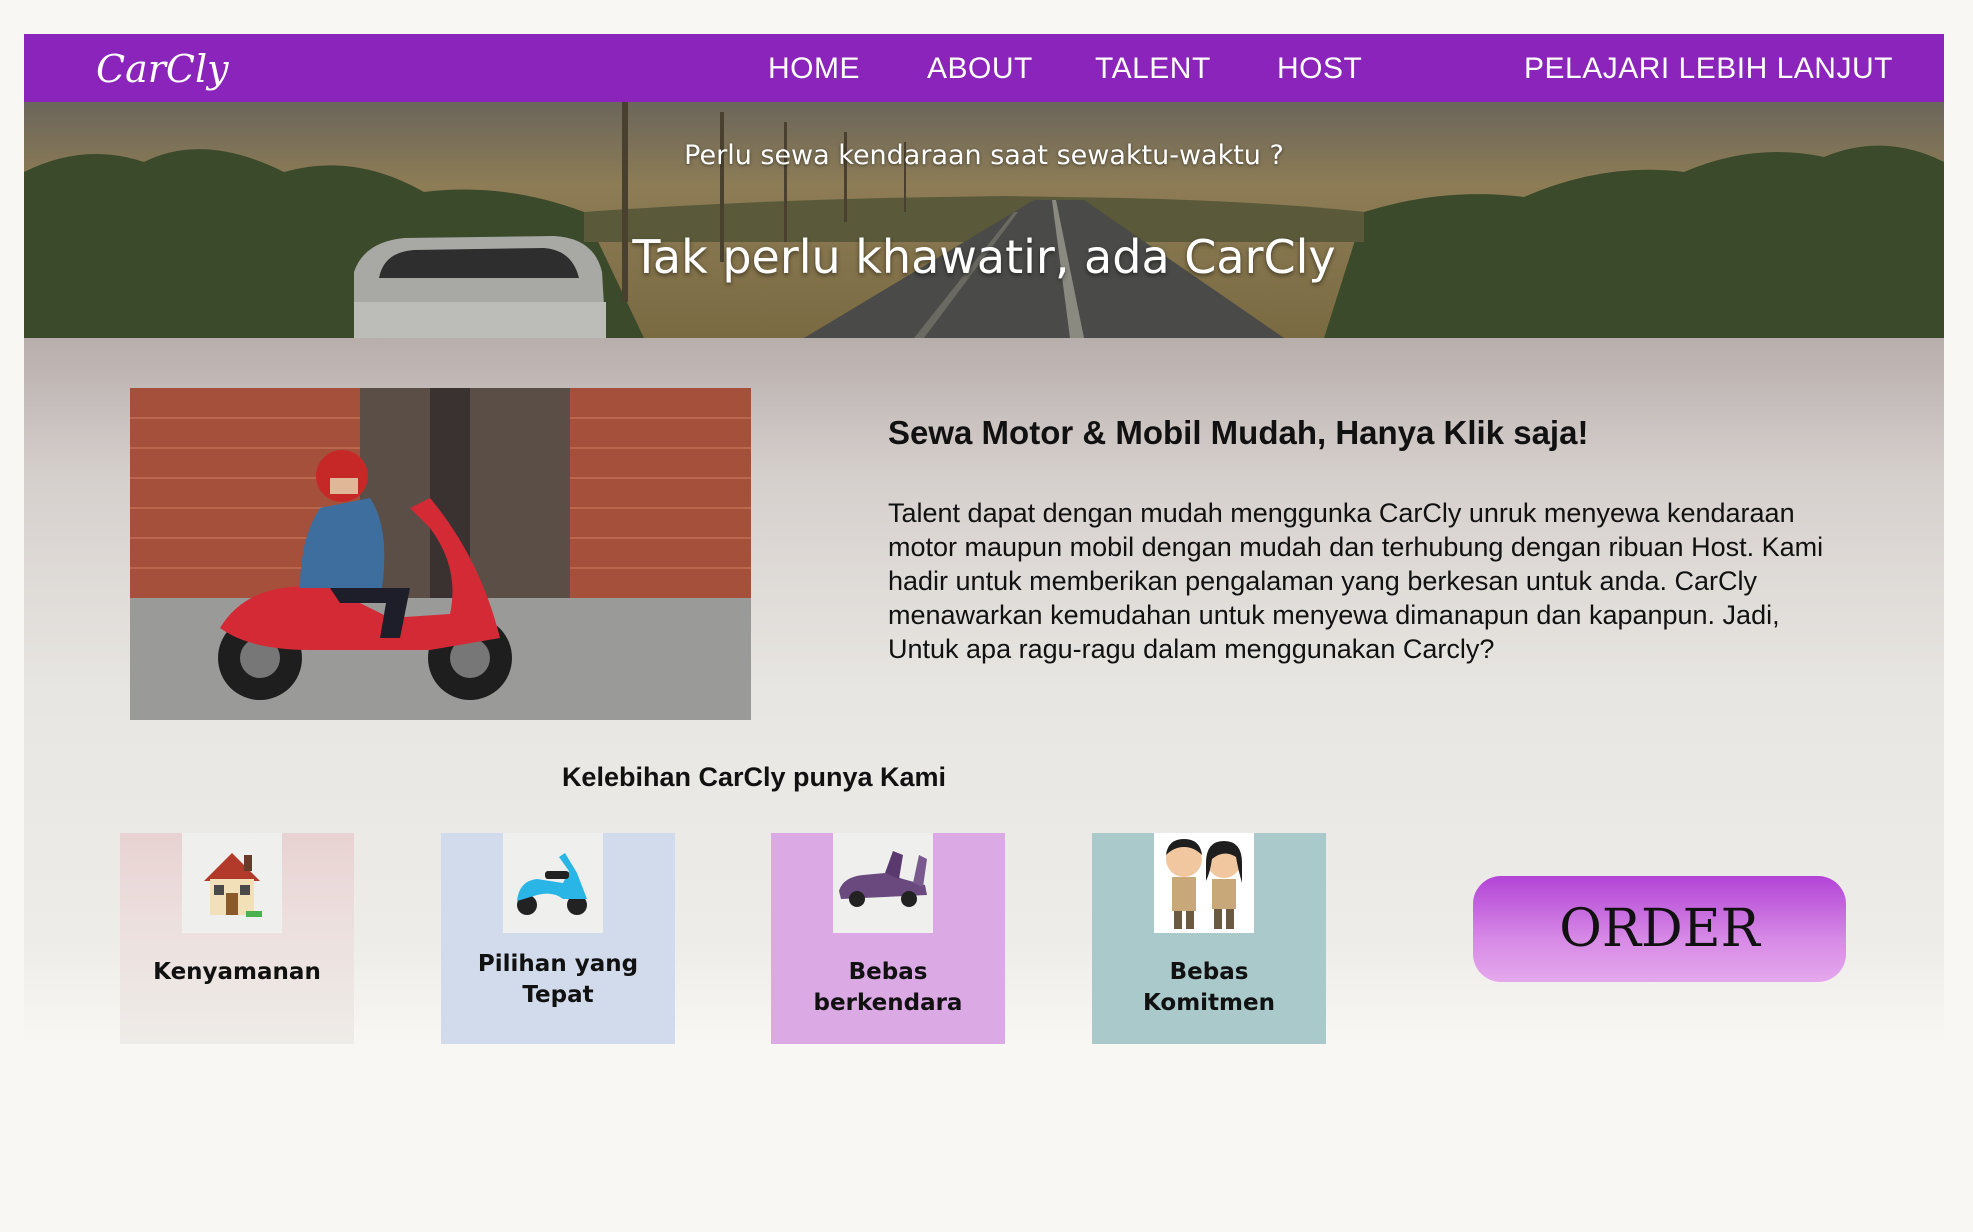 The image size is (1973, 1232). Describe the element at coordinates (814, 69) in the screenshot. I see `nav-home: HOME` at that location.